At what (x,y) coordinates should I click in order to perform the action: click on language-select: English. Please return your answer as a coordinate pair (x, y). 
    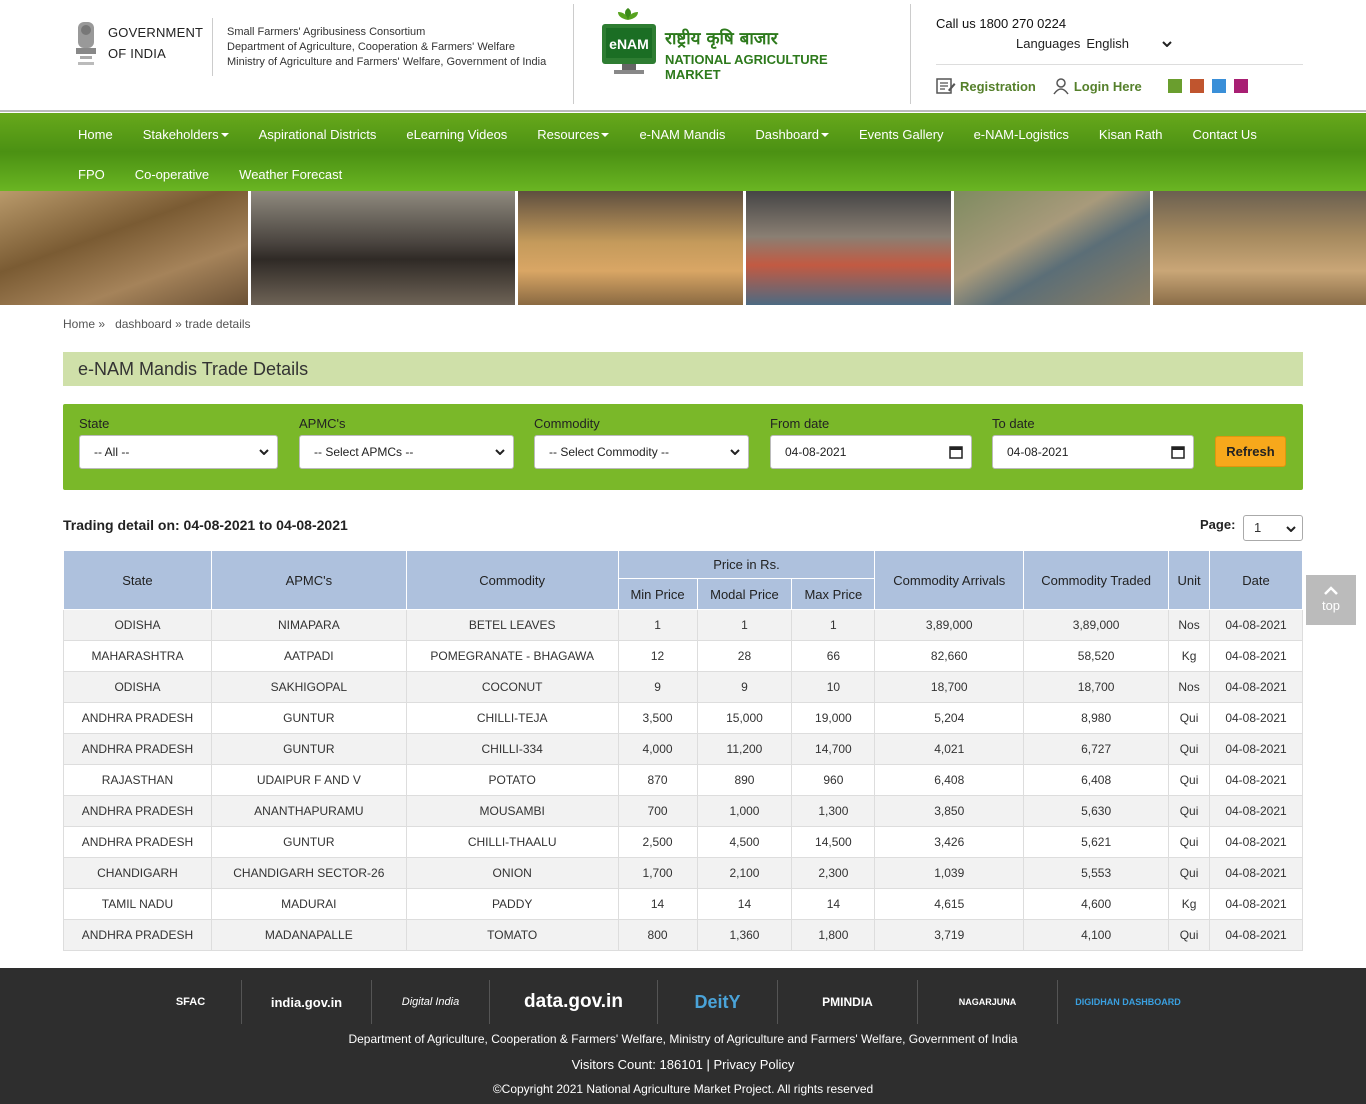
    Looking at the image, I should click on (1129, 43).